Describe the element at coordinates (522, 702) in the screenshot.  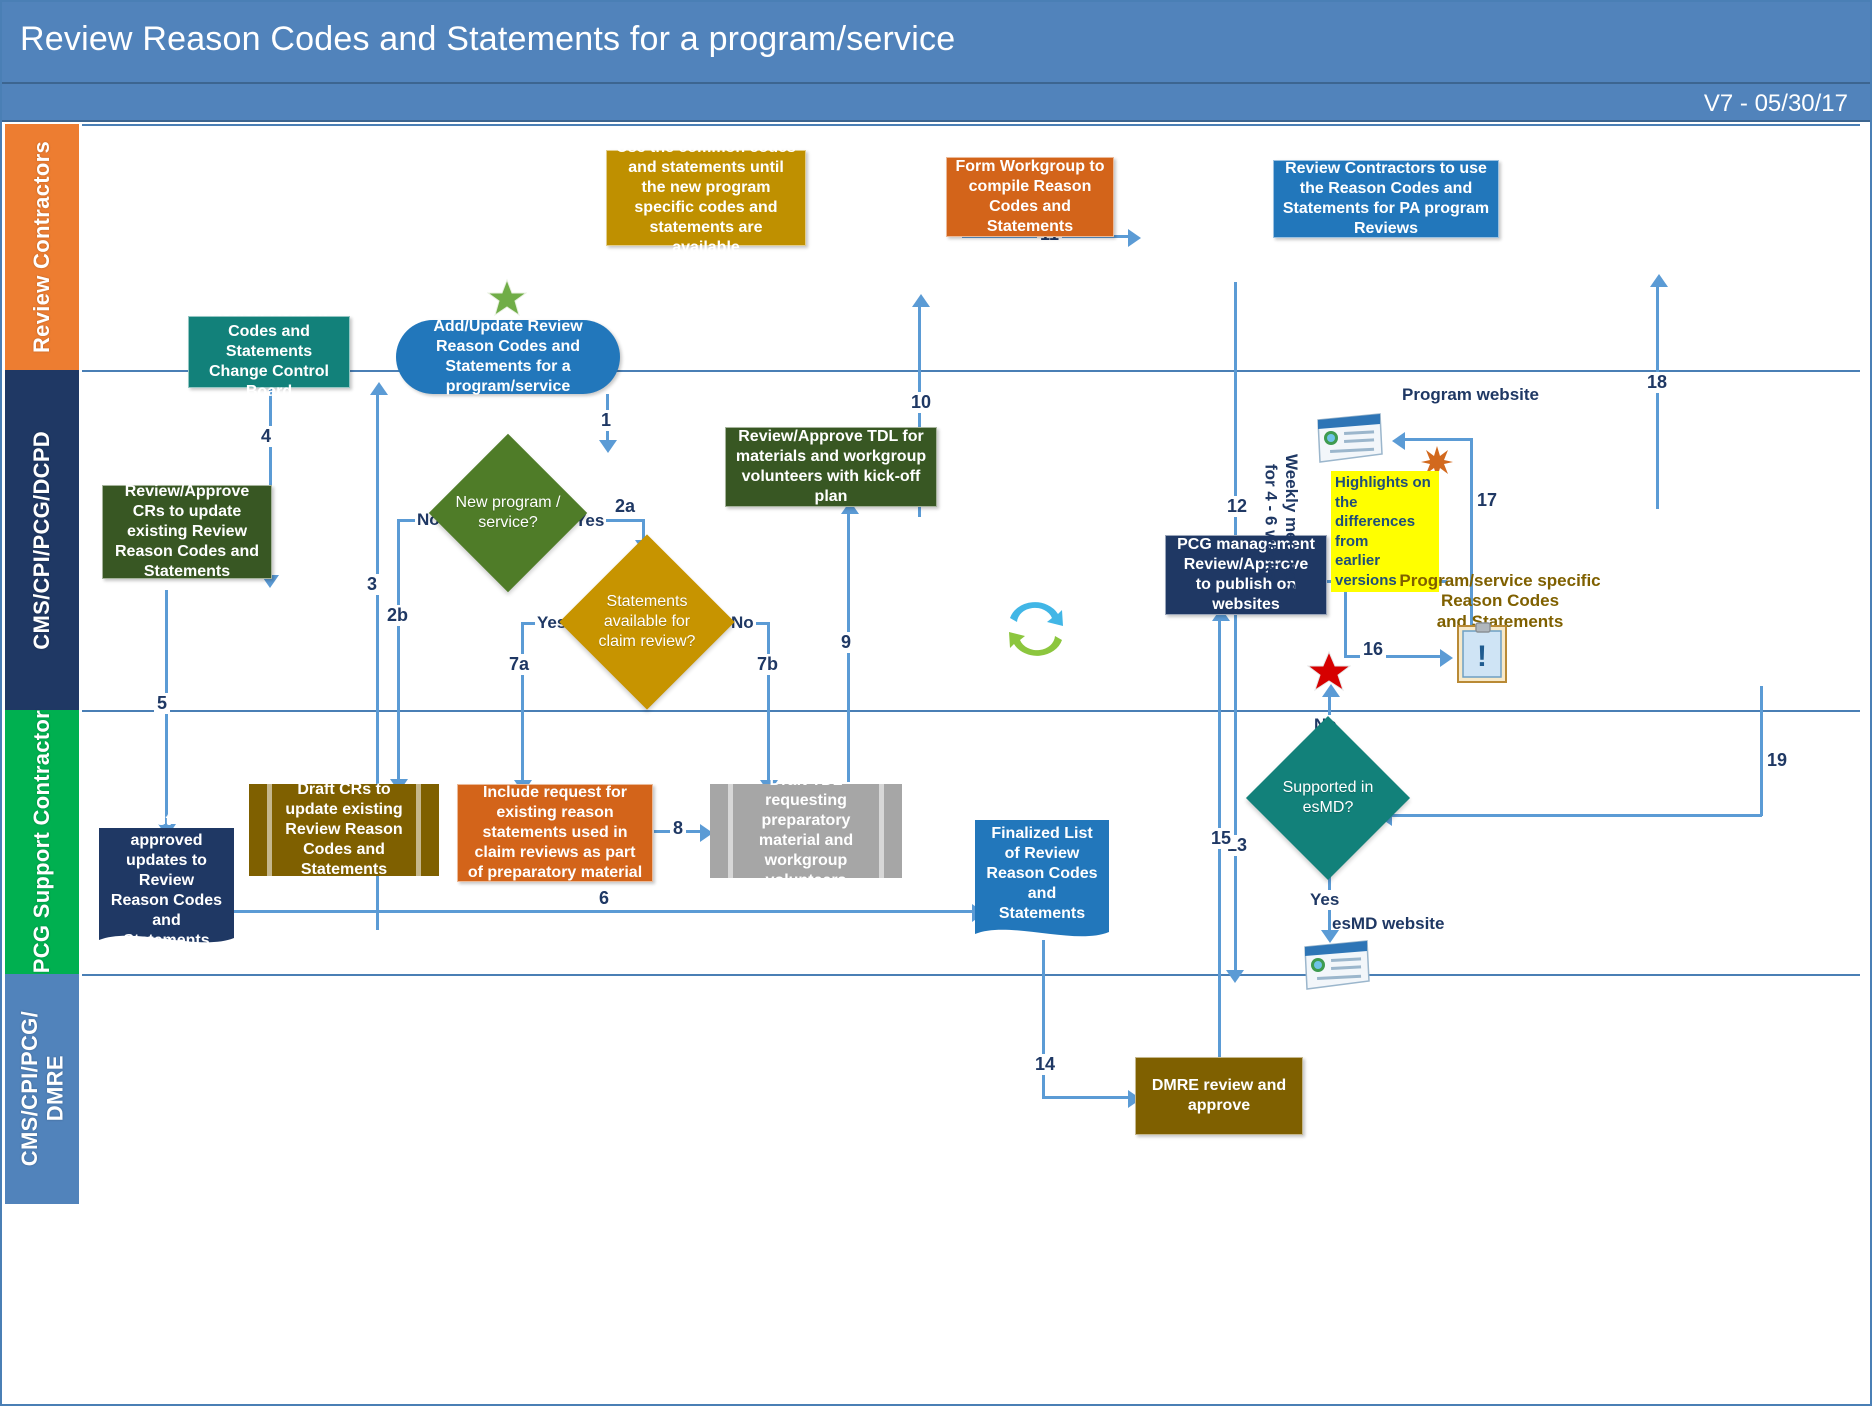
I see `connector-7a-v` at that location.